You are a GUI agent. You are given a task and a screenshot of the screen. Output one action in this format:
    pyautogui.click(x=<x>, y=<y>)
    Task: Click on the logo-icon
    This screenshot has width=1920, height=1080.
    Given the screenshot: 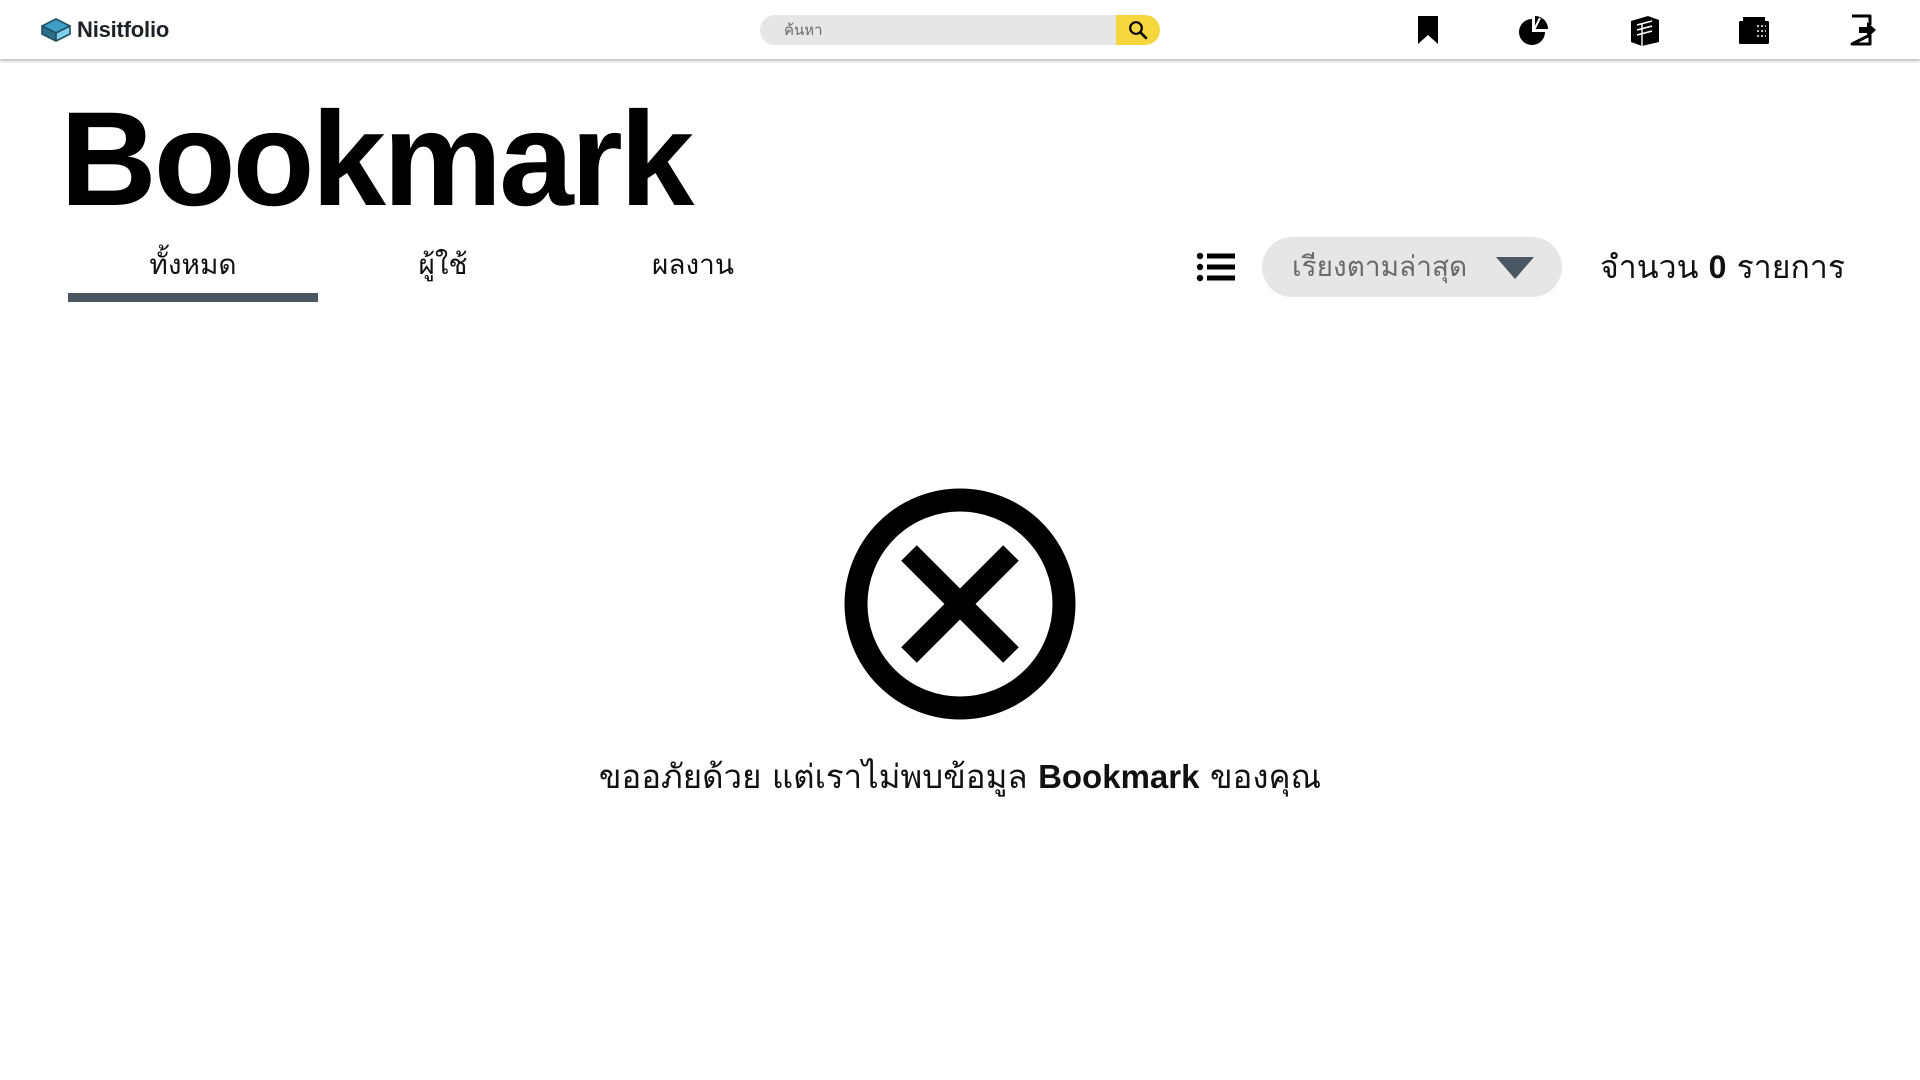 What is the action you would take?
    pyautogui.click(x=56, y=30)
    